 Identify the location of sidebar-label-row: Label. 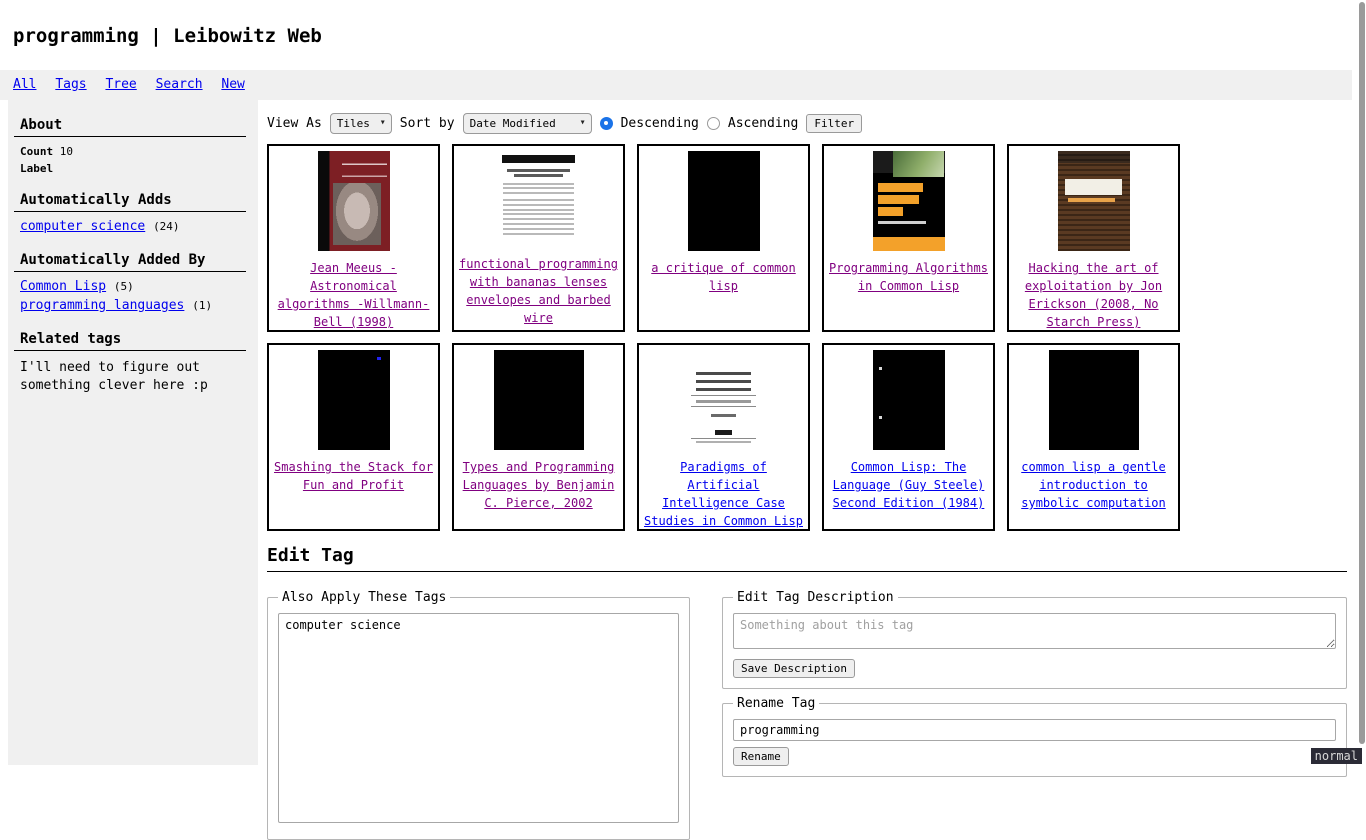
(133, 168).